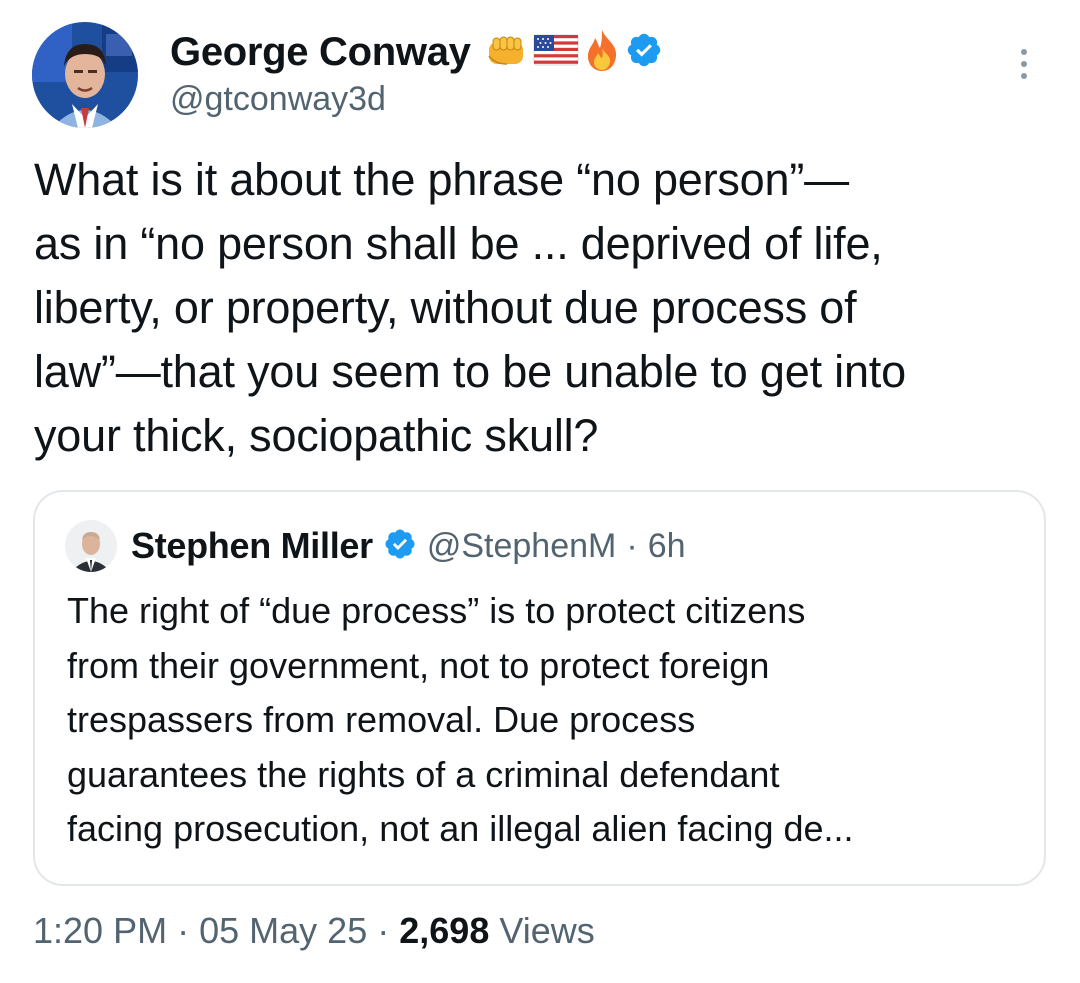 The width and height of the screenshot is (1080, 983). I want to click on author-display-name: George Conway, so click(320, 52).